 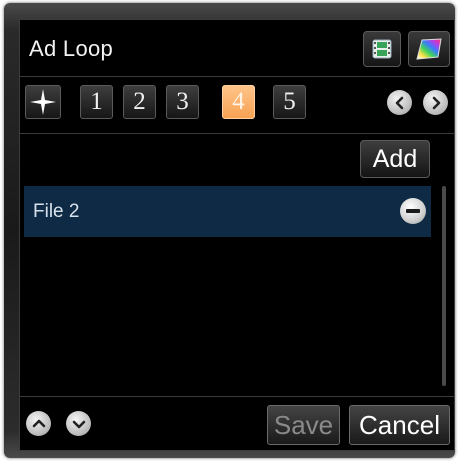 What do you see at coordinates (71, 48) in the screenshot?
I see `window-title: Ad Loop` at bounding box center [71, 48].